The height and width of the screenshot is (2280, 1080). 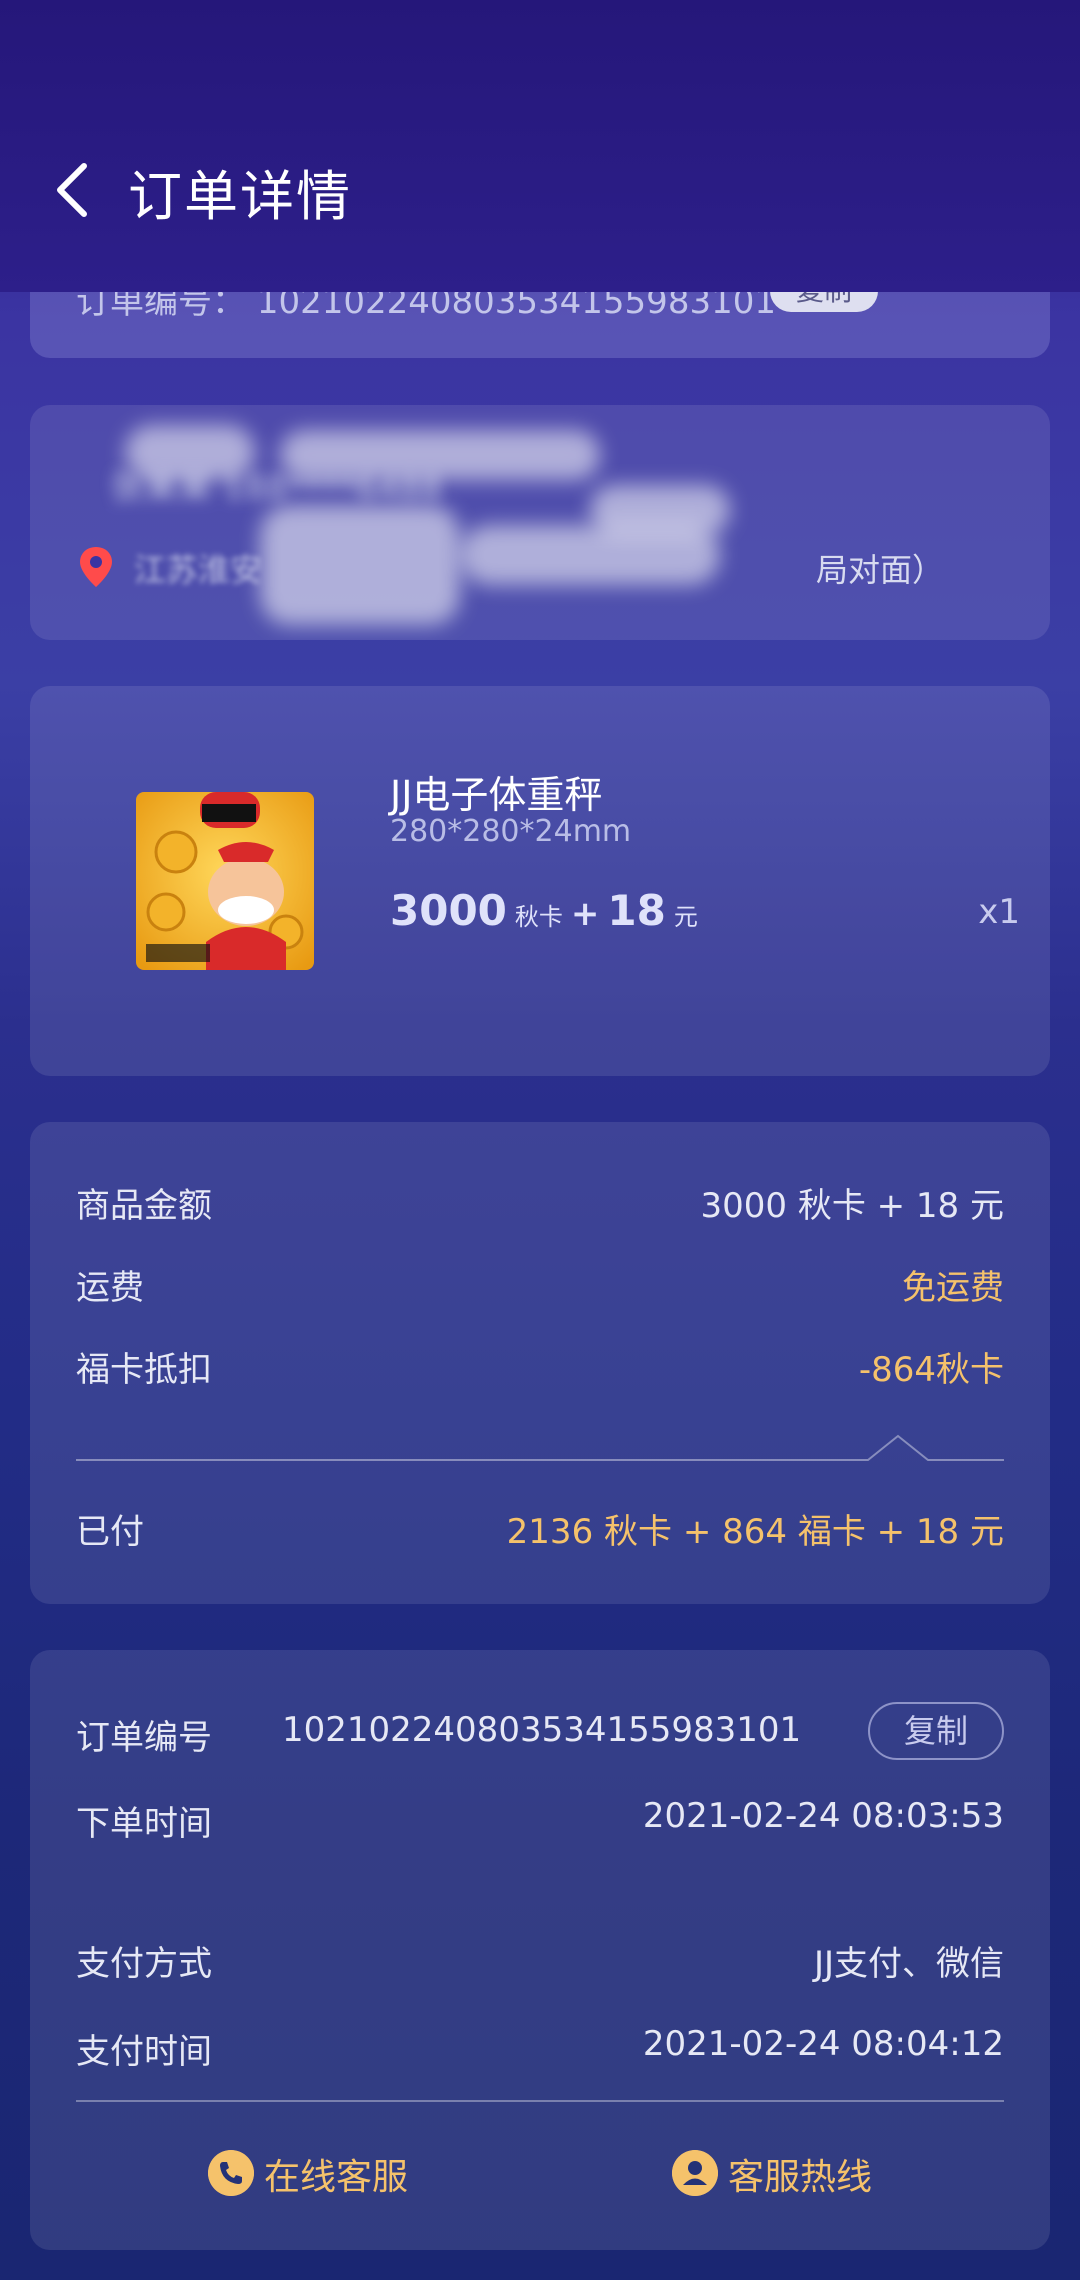 What do you see at coordinates (908, 1964) in the screenshot?
I see `pay-method-value: JJ支付、微信` at bounding box center [908, 1964].